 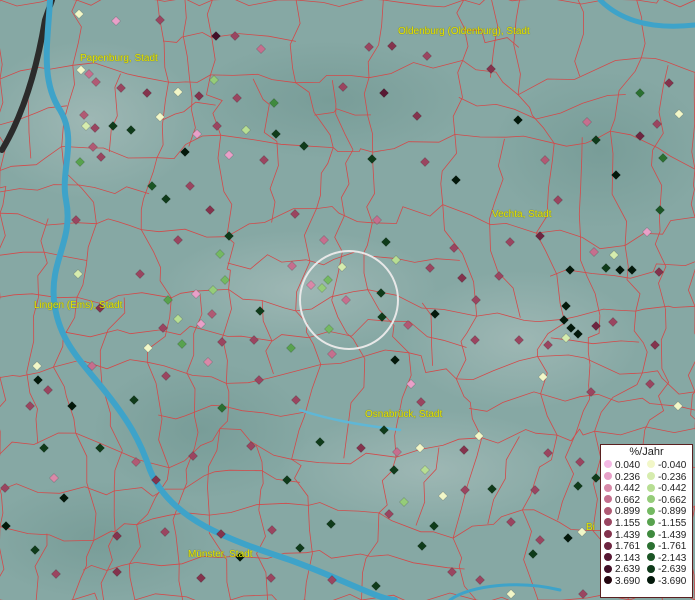 I want to click on legend-row-positive-1: 0.236, so click(x=622, y=478).